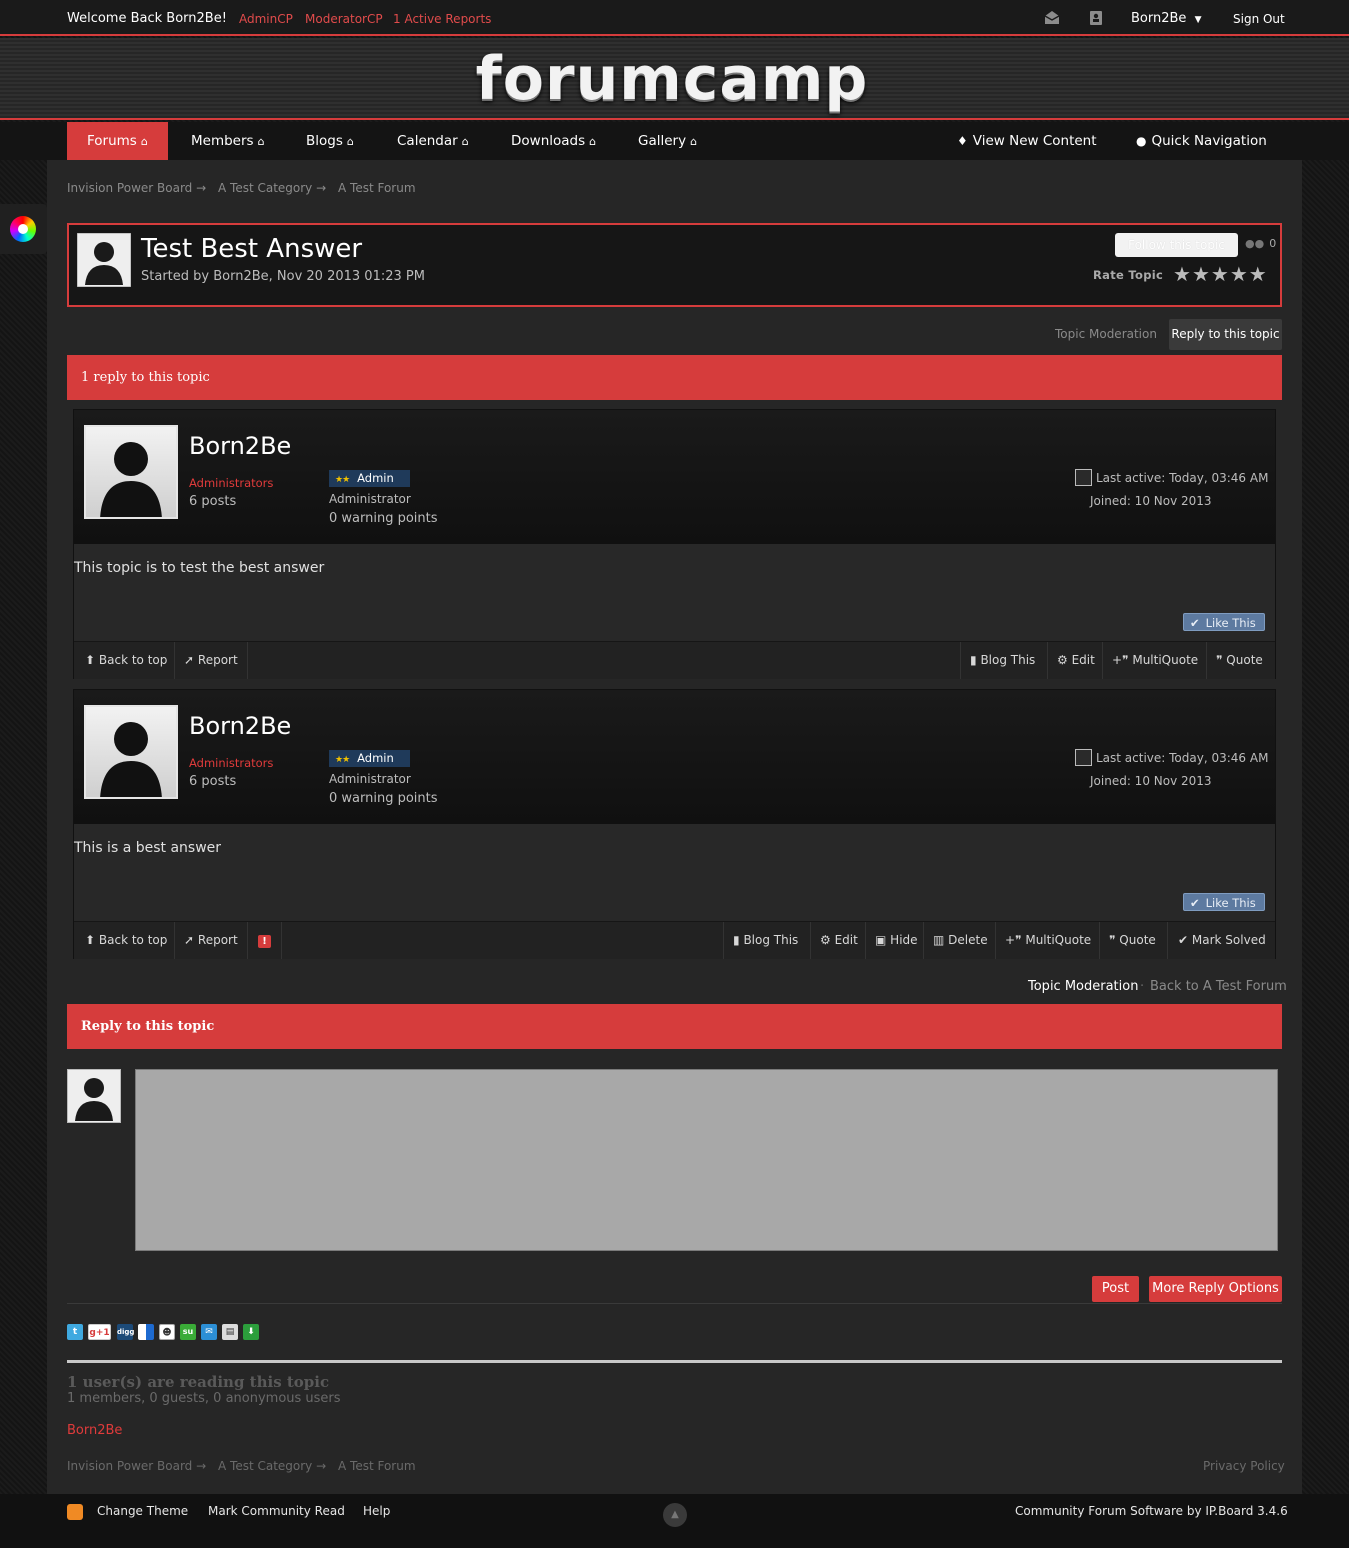 The height and width of the screenshot is (1548, 1349). Describe the element at coordinates (228, 141) in the screenshot. I see `tab-members: Members ⌂` at that location.